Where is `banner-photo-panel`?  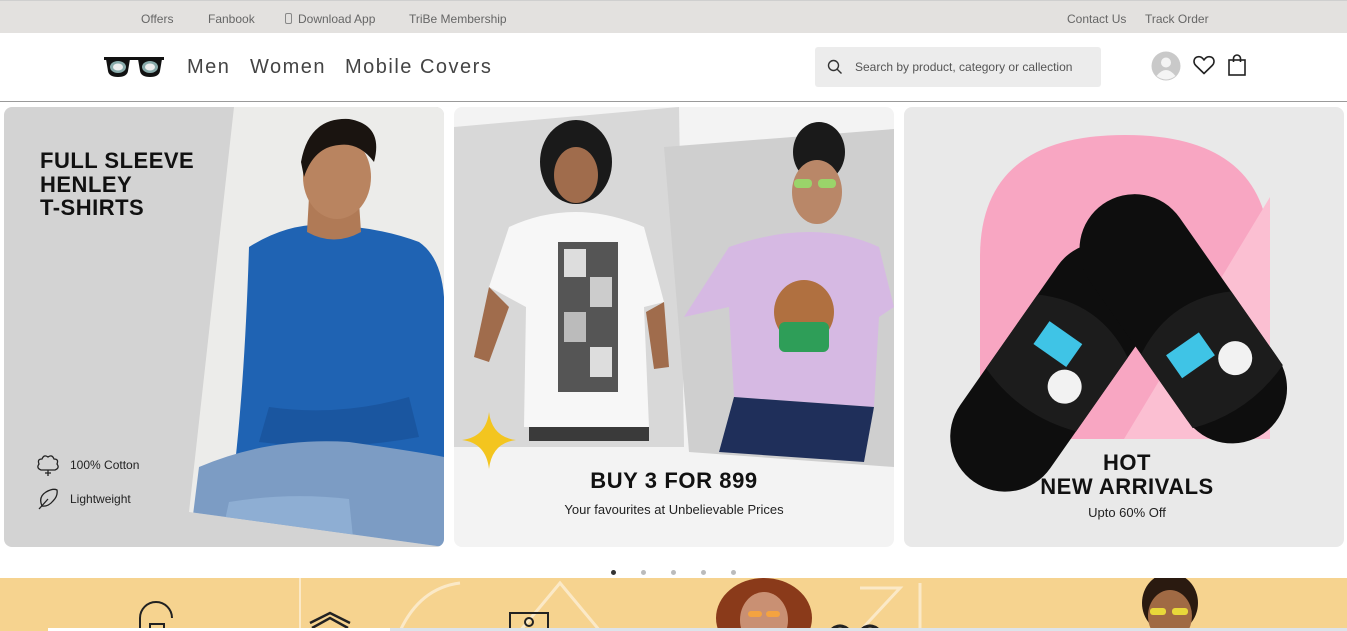
banner-photo-panel is located at coordinates (316, 327).